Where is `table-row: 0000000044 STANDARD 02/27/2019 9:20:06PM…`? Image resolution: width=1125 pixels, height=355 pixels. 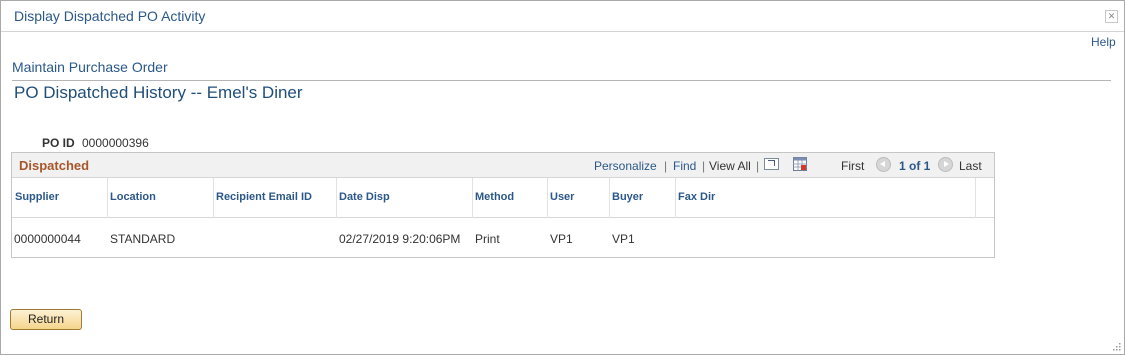 table-row: 0000000044 STANDARD 02/27/2019 9:20:06PM… is located at coordinates (503, 237).